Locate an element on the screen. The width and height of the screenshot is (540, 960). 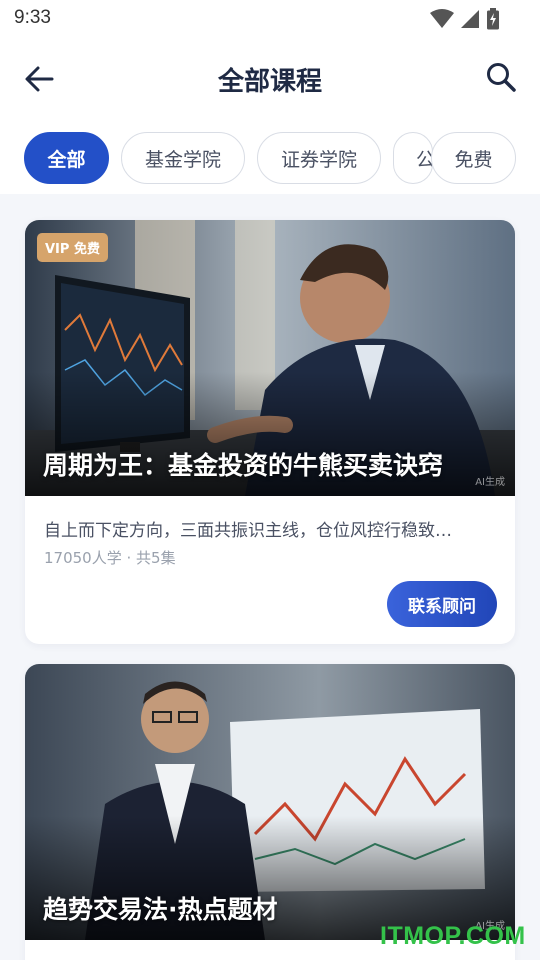
search-button is located at coordinates (501, 77).